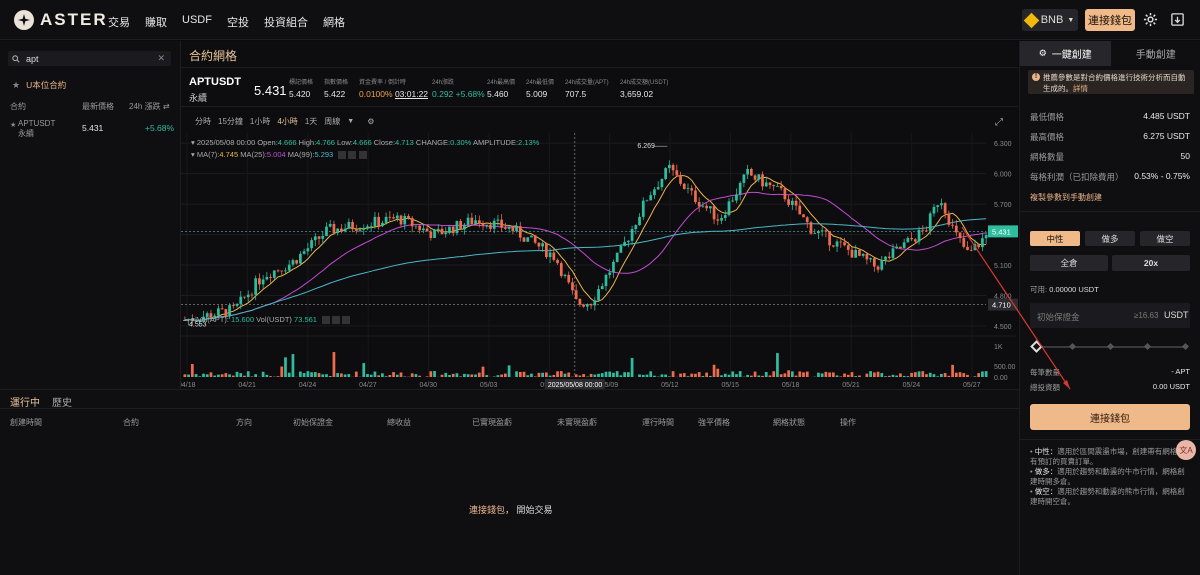  What do you see at coordinates (286, 22) in the screenshot?
I see `nav-item-portfolio: 投資組合` at bounding box center [286, 22].